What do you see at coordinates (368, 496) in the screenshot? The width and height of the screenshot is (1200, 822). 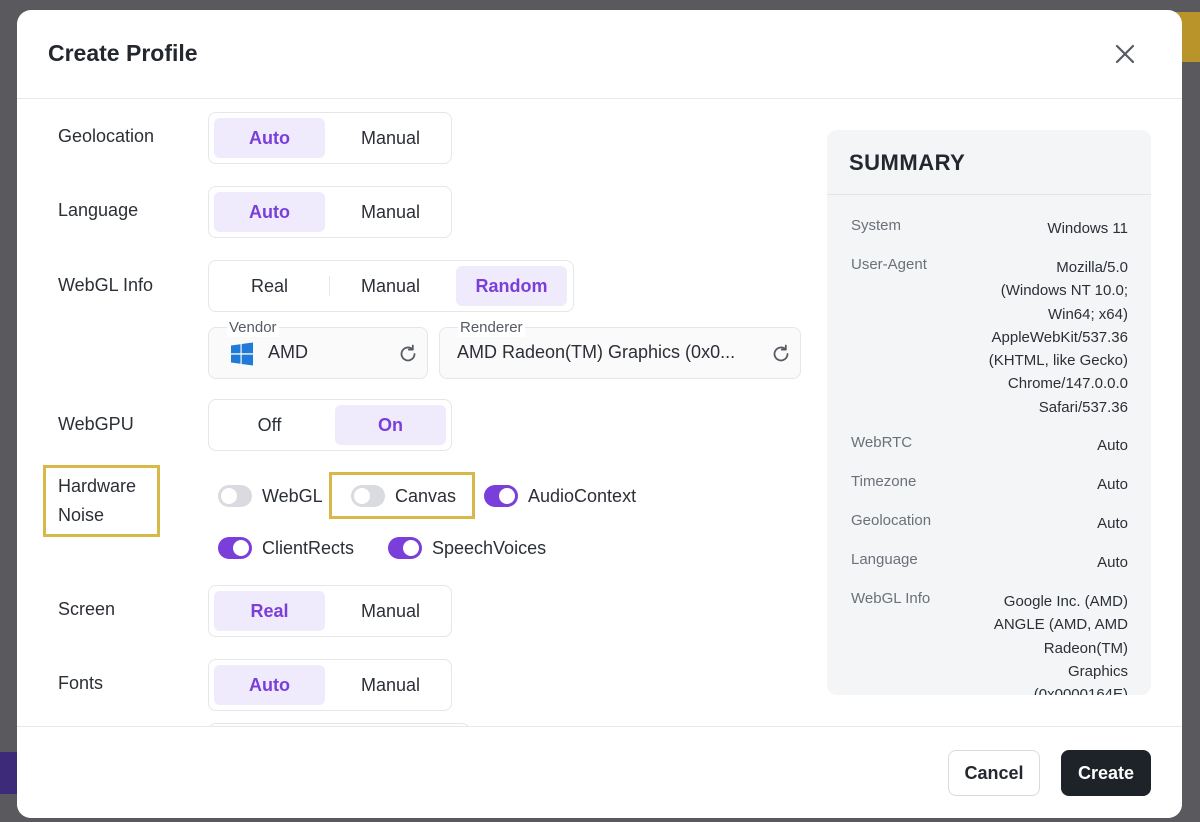 I see `canvas-switch` at bounding box center [368, 496].